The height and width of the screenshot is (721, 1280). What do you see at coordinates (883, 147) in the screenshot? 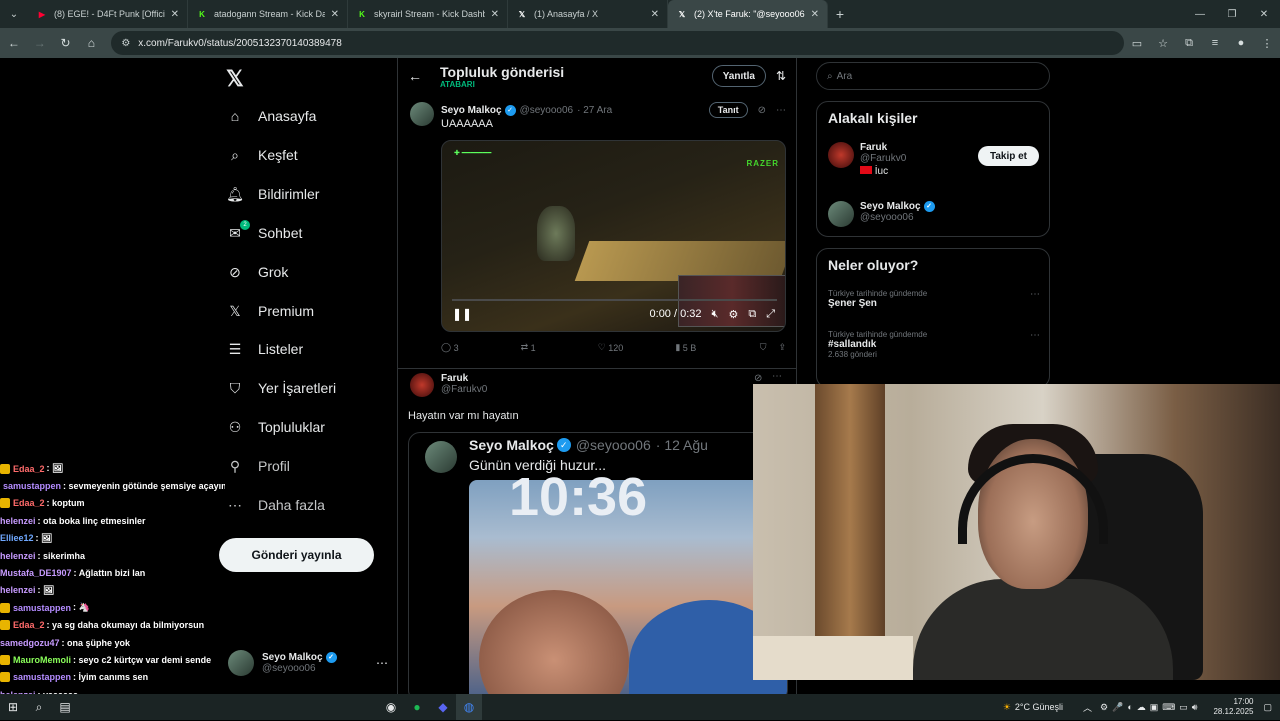
I see `person-name: Faruk` at bounding box center [883, 147].